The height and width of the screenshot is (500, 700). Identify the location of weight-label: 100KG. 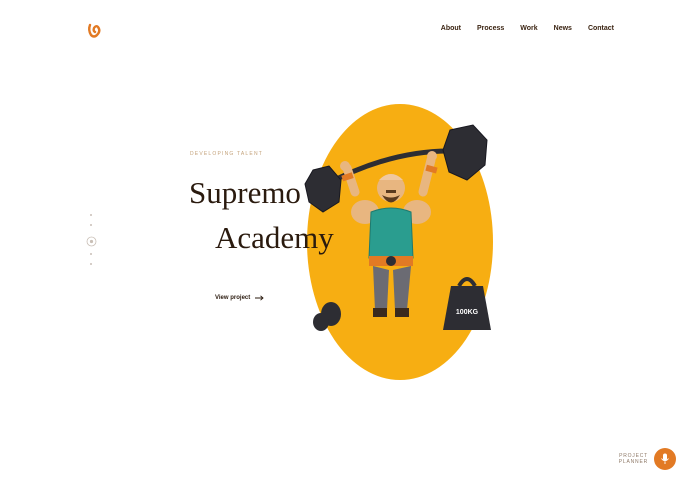
(467, 312).